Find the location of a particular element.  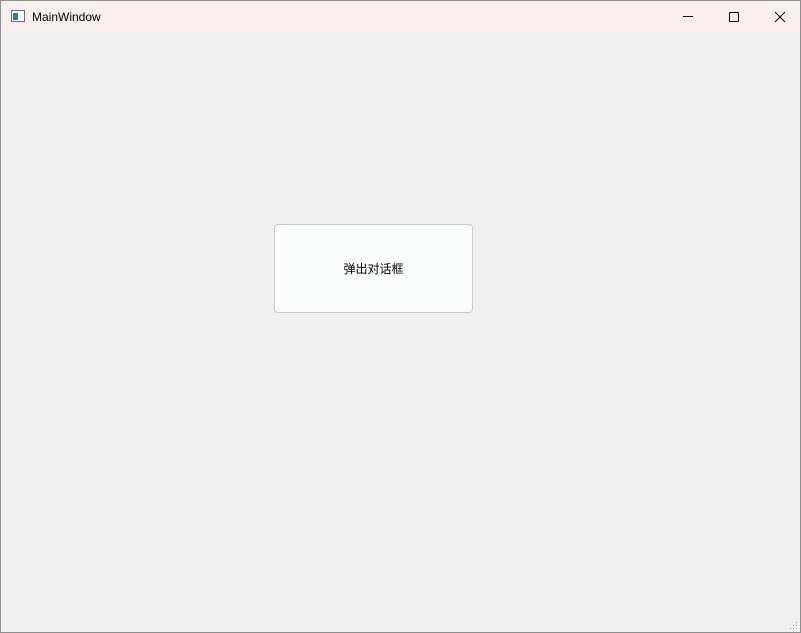

window-title: MainWindow is located at coordinates (66, 17).